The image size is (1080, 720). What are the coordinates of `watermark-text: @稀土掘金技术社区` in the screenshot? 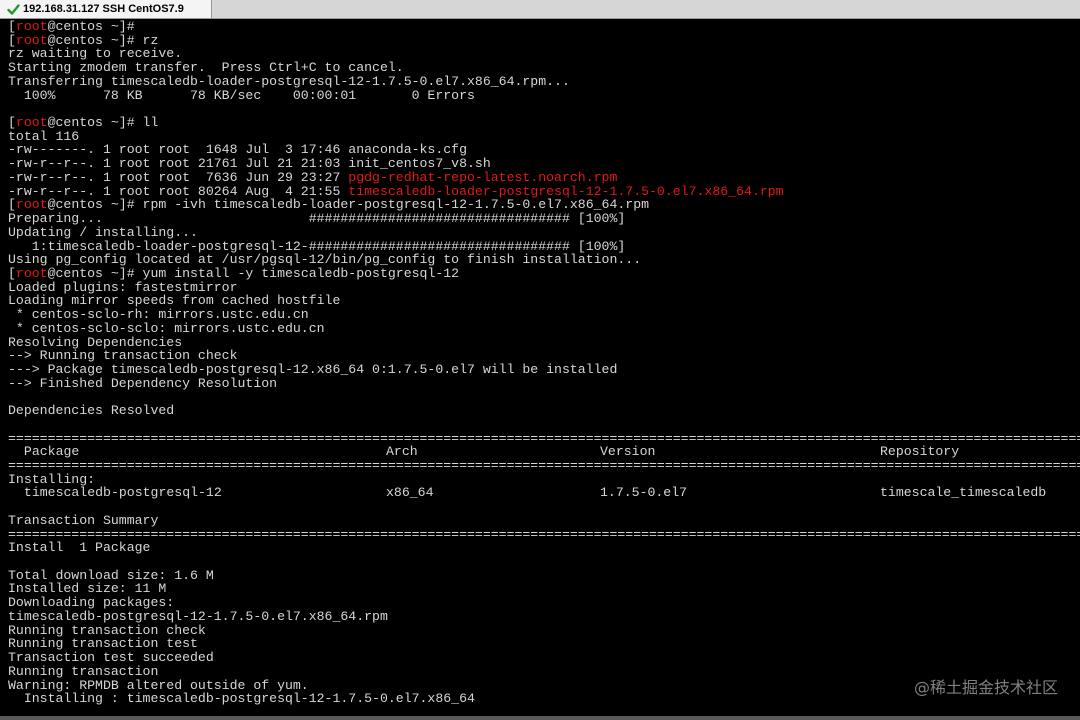 It's located at (985, 687).